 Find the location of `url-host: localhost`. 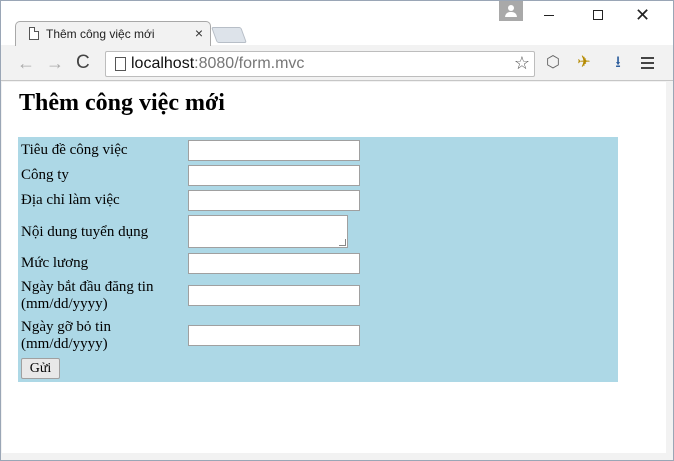

url-host: localhost is located at coordinates (163, 63).